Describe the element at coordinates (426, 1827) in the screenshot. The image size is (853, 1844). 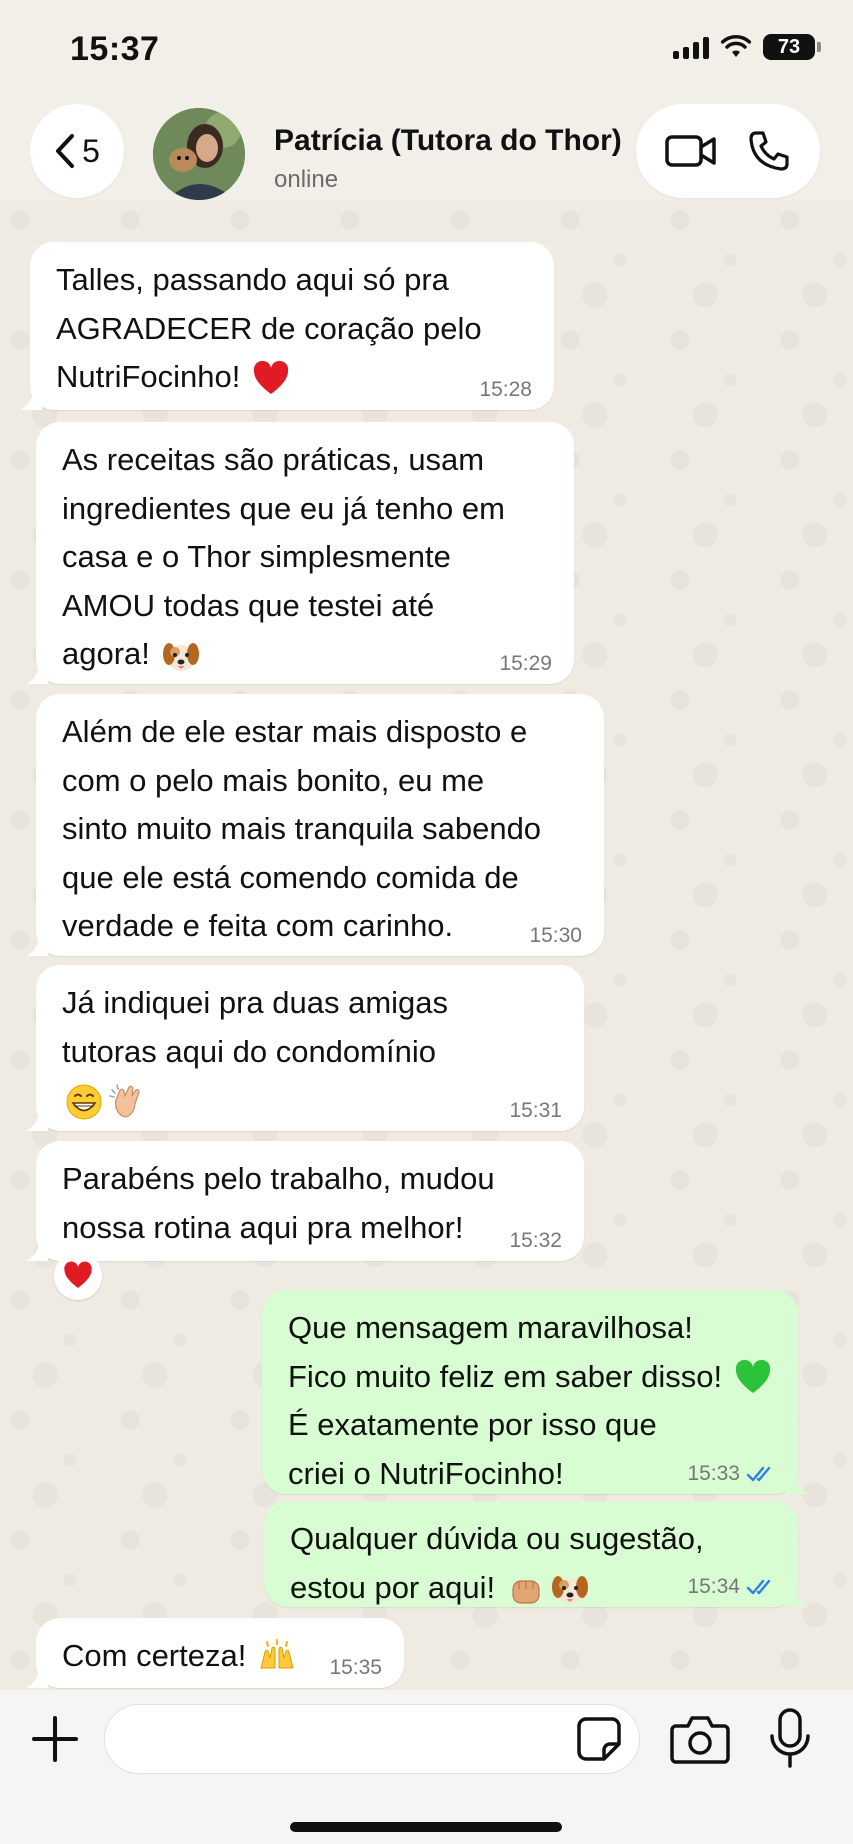
I see `home-indicator` at that location.